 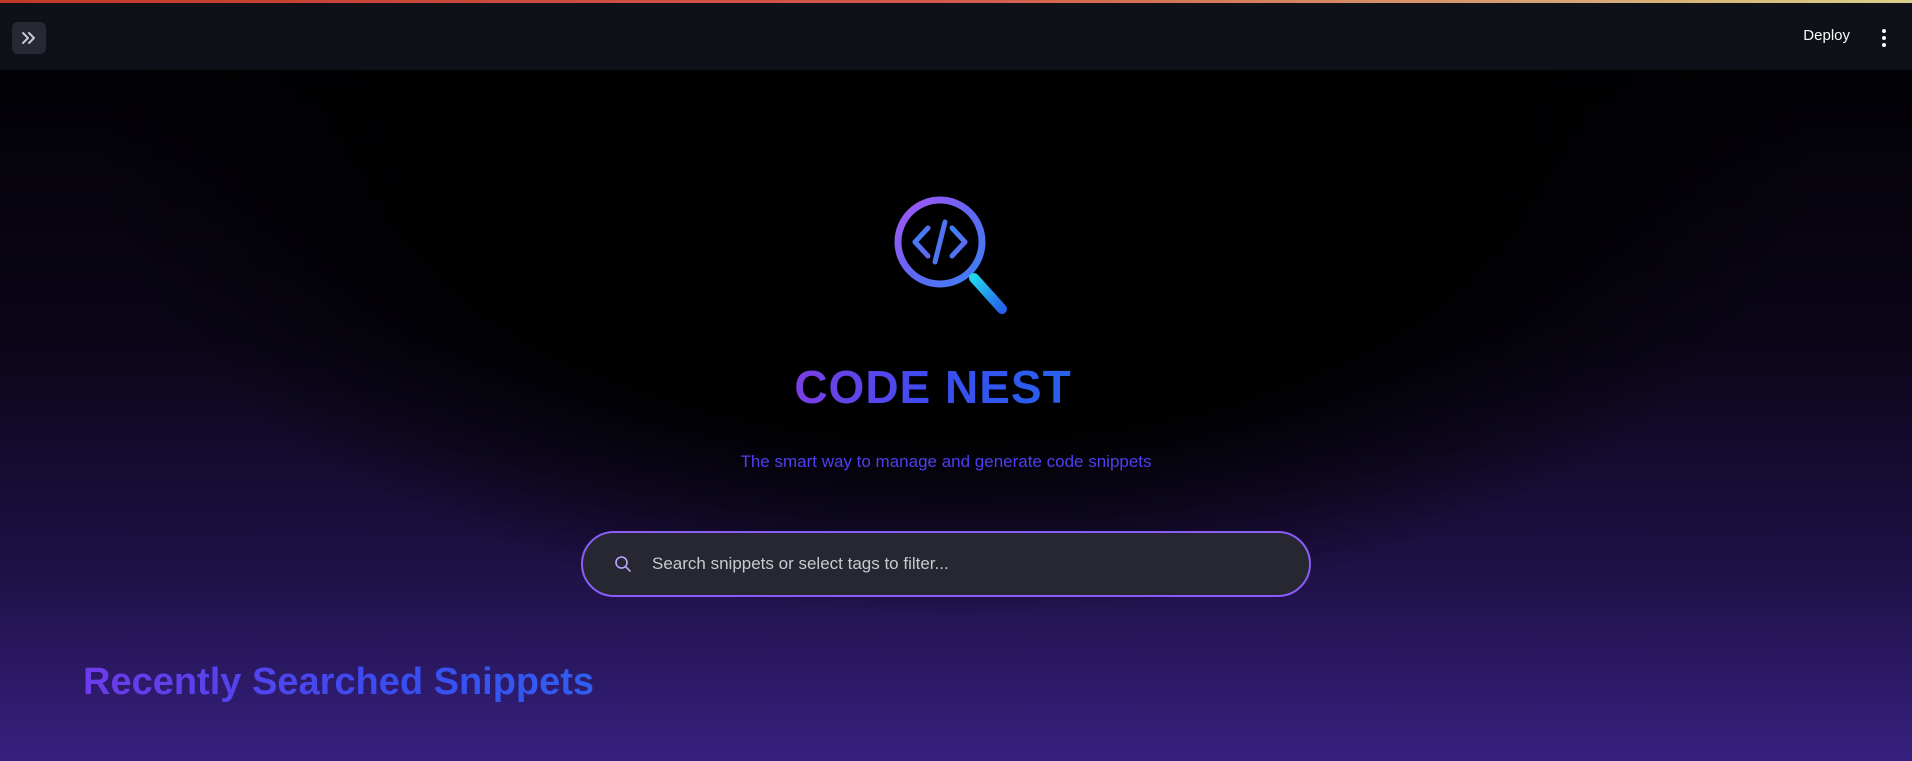 What do you see at coordinates (623, 564) in the screenshot?
I see `search-icon` at bounding box center [623, 564].